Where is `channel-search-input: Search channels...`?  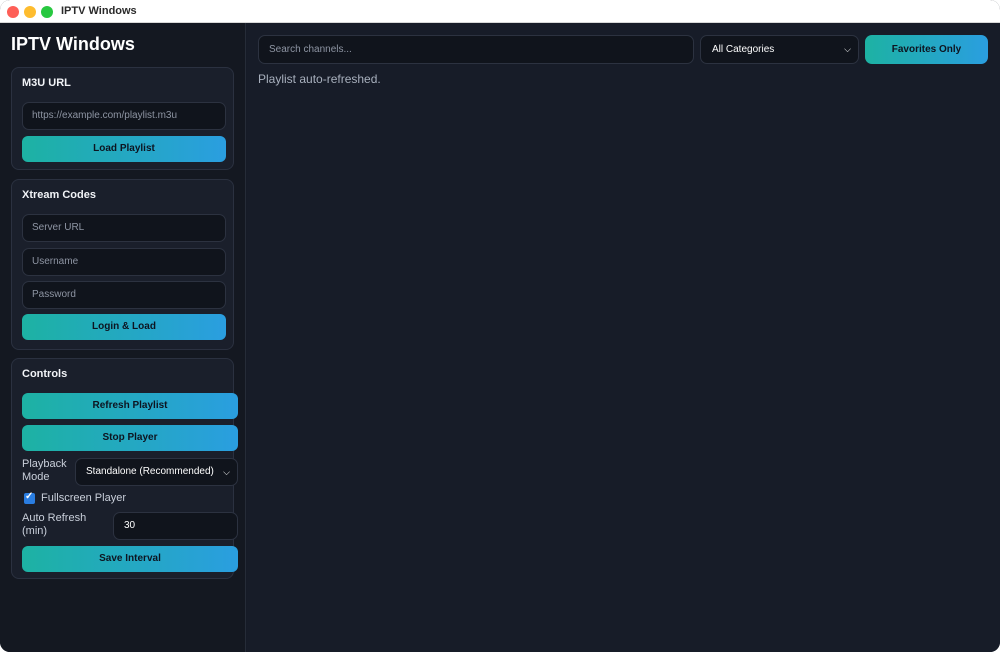
channel-search-input: Search channels... is located at coordinates (476, 49).